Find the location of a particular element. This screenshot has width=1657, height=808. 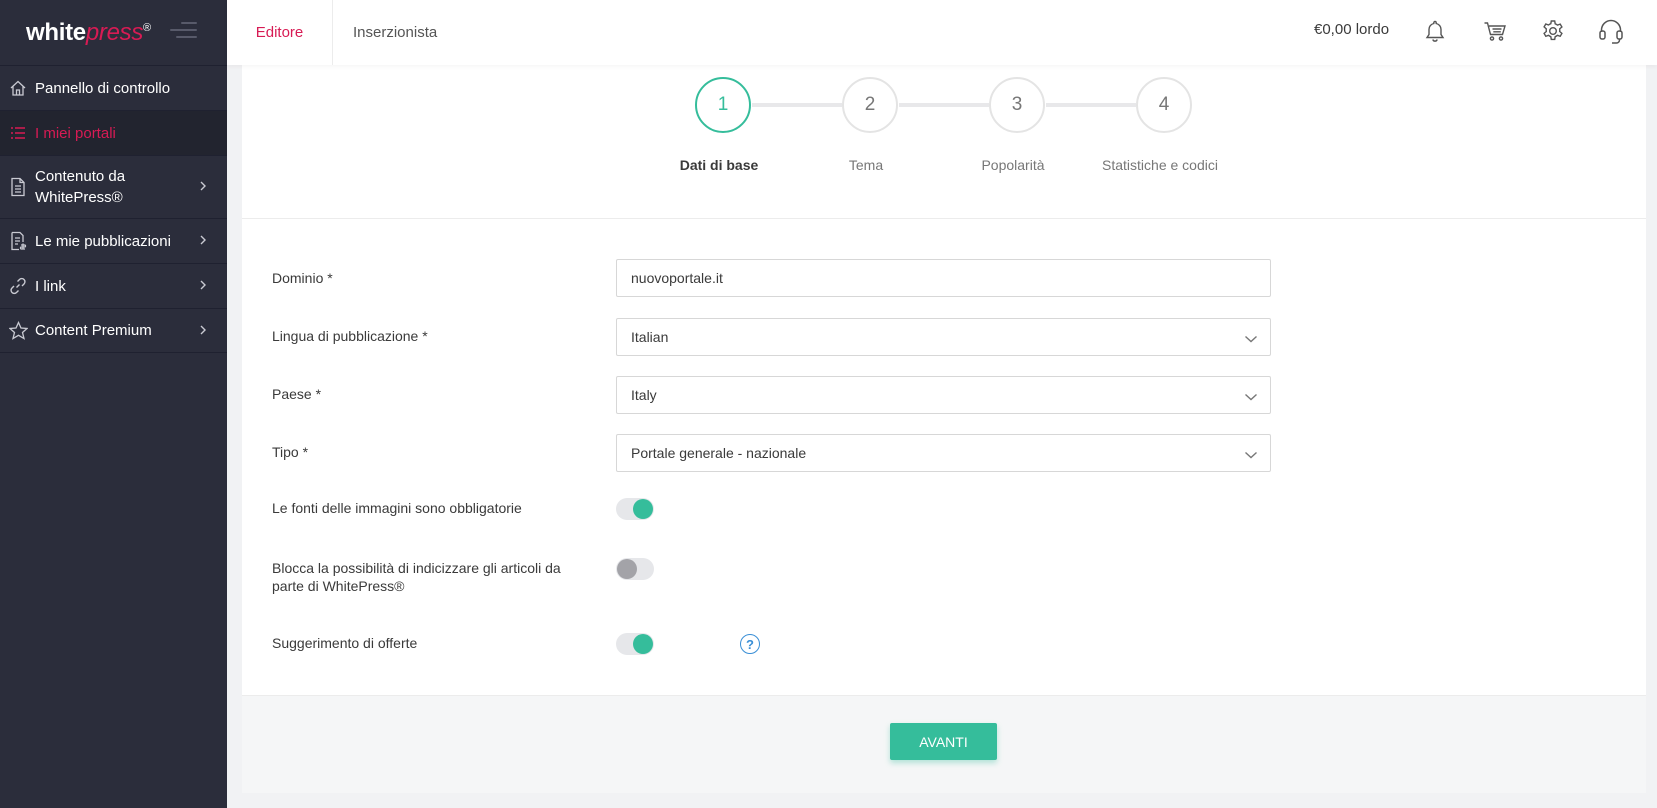

step-1-label: Dati di base is located at coordinates (719, 165).